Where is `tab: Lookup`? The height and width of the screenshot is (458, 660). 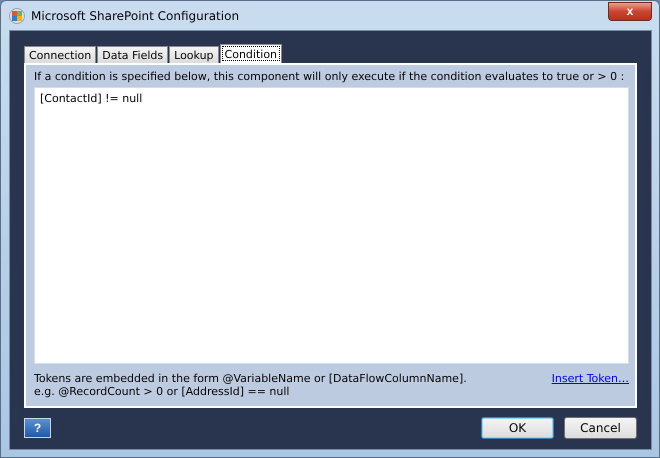
tab: Lookup is located at coordinates (194, 54).